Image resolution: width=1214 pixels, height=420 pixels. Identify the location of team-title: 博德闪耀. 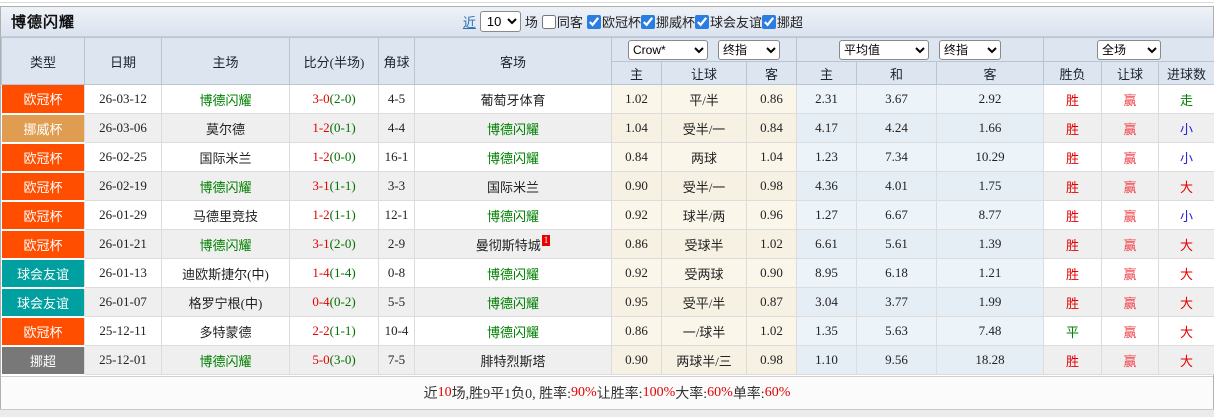
(43, 23).